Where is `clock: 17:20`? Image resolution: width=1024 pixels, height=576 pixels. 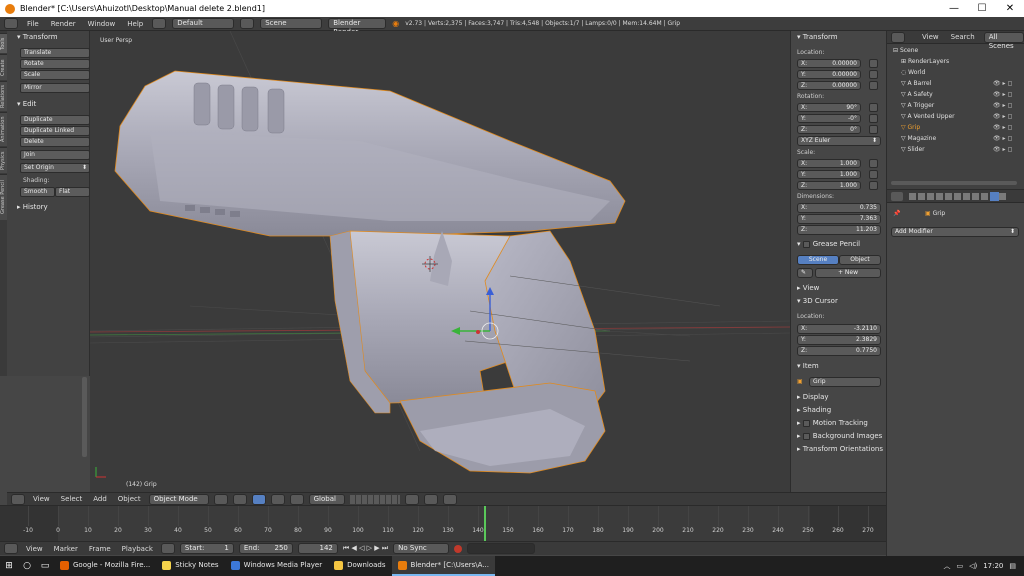
clock: 17:20 is located at coordinates (993, 566).